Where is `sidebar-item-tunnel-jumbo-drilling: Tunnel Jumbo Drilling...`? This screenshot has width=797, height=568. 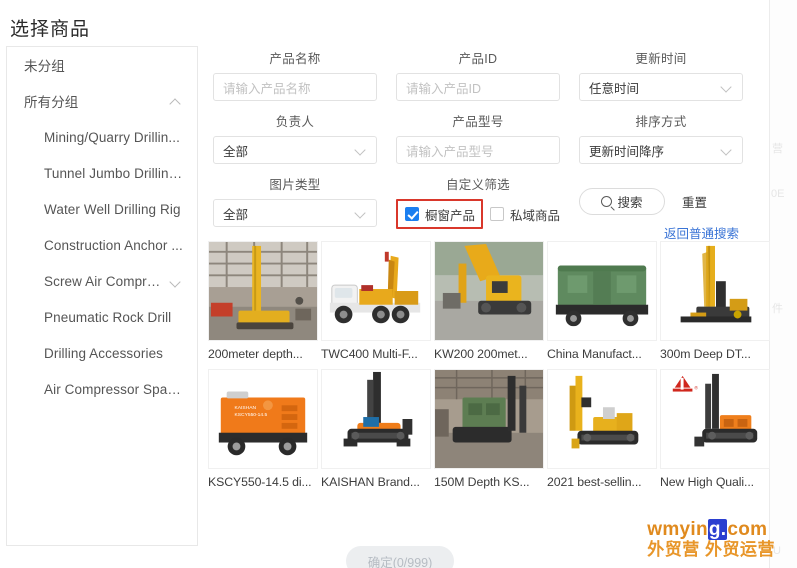
sidebar-item-tunnel-jumbo-drilling: Tunnel Jumbo Drilling... is located at coordinates (102, 173).